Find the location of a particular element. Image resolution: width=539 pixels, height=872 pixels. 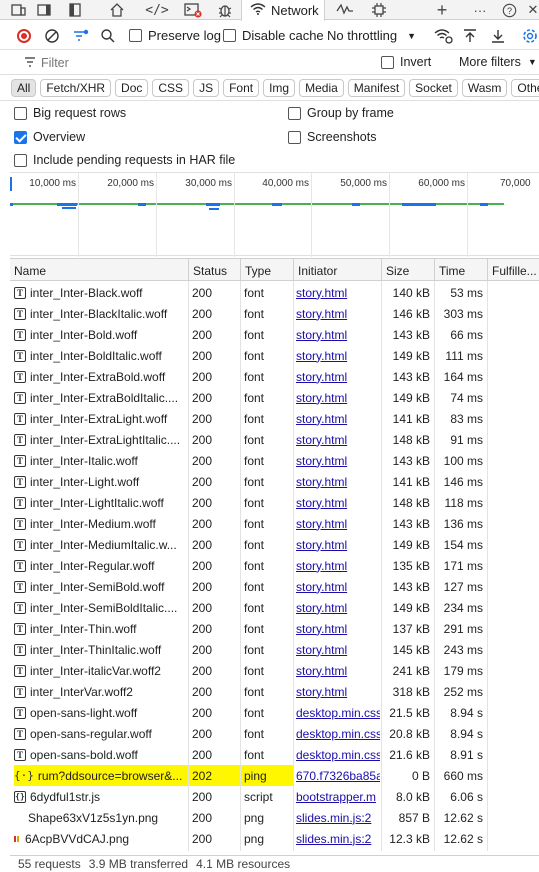

dock-icon is located at coordinates (45, 10).